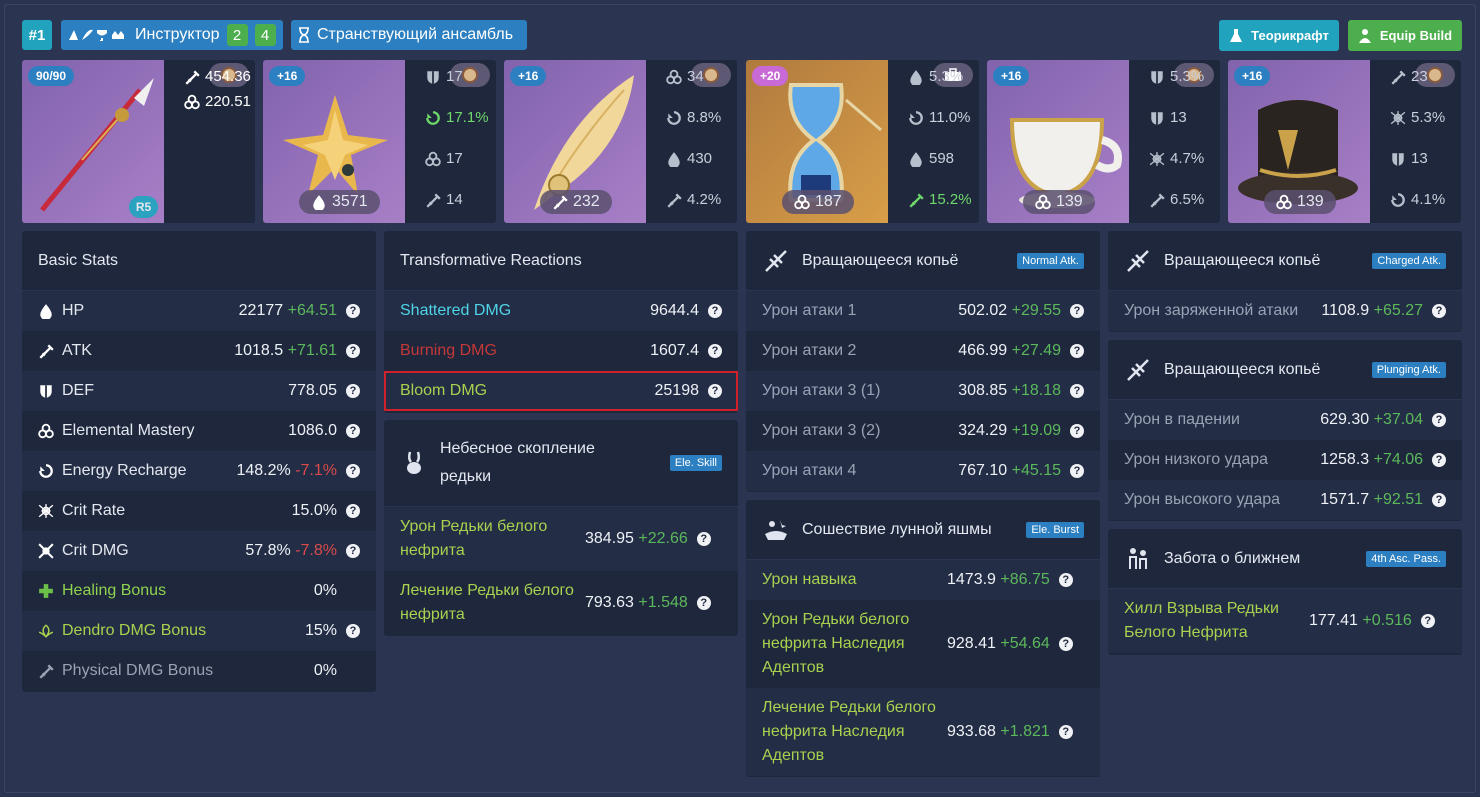 This screenshot has height=797, width=1480. I want to click on stat-label: Elemental Mastery, so click(128, 430).